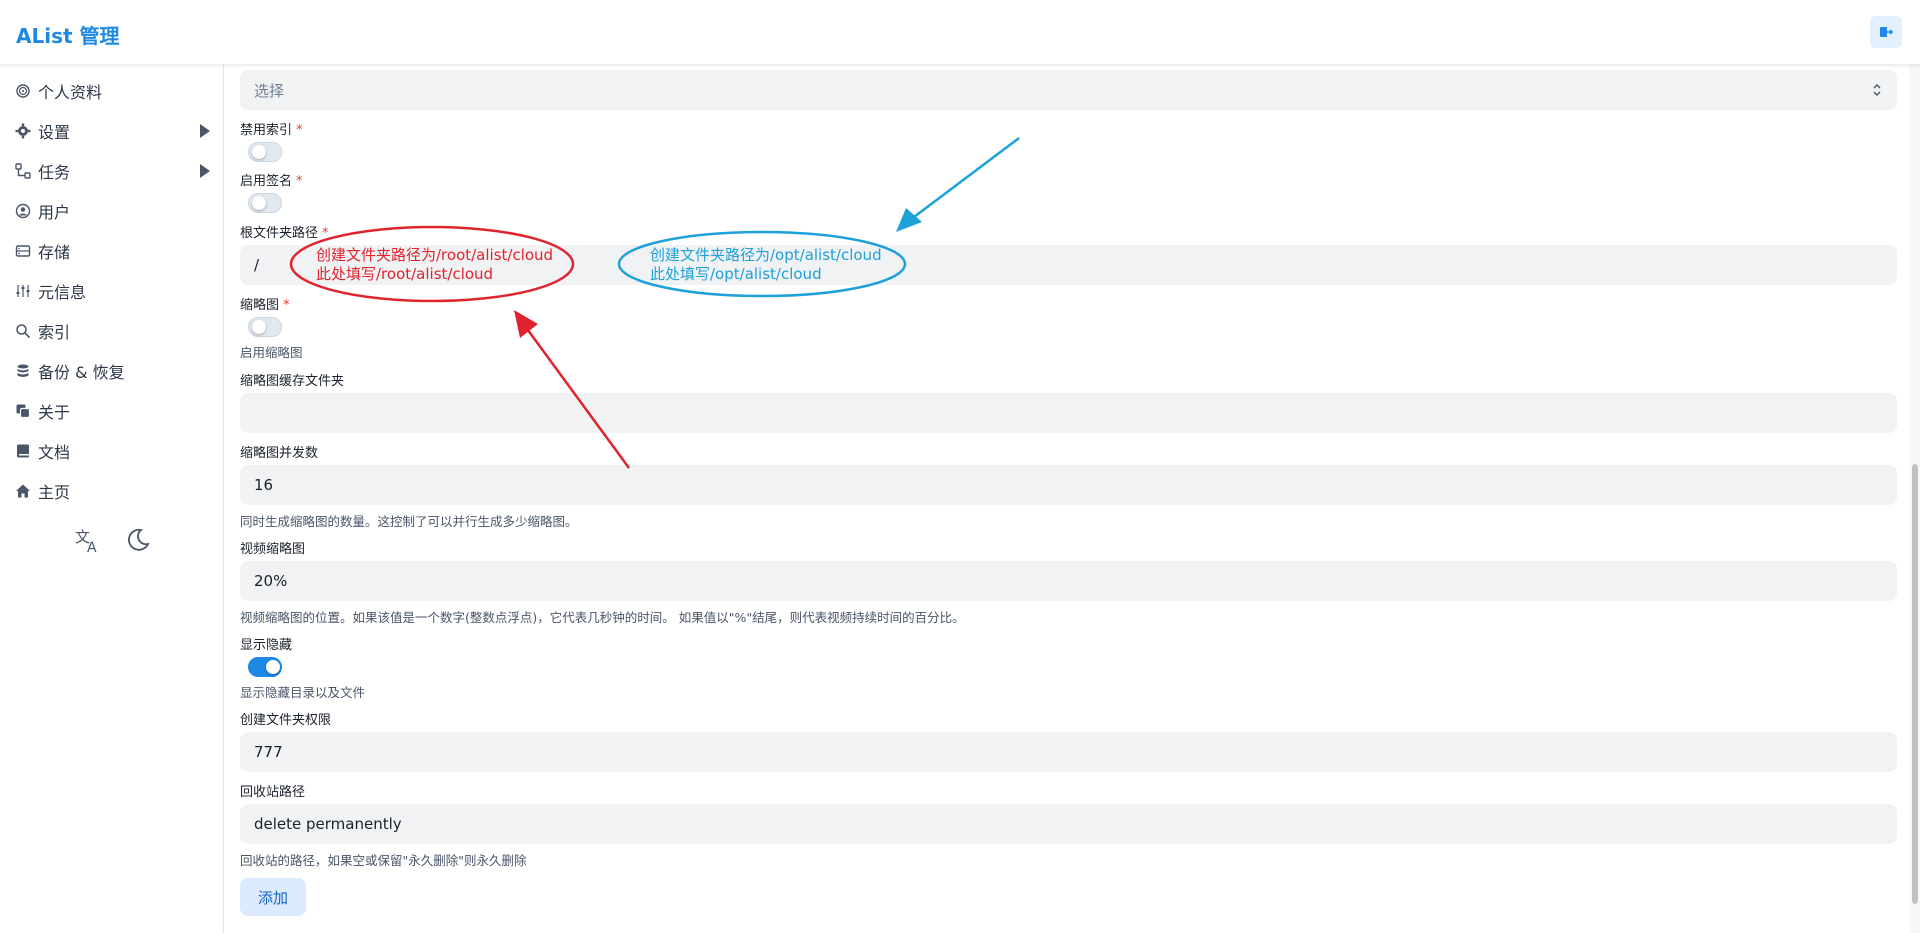 This screenshot has height=933, width=1920. What do you see at coordinates (81, 372) in the screenshot?
I see `sidebar-item-label: 备份 & 恢复` at bounding box center [81, 372].